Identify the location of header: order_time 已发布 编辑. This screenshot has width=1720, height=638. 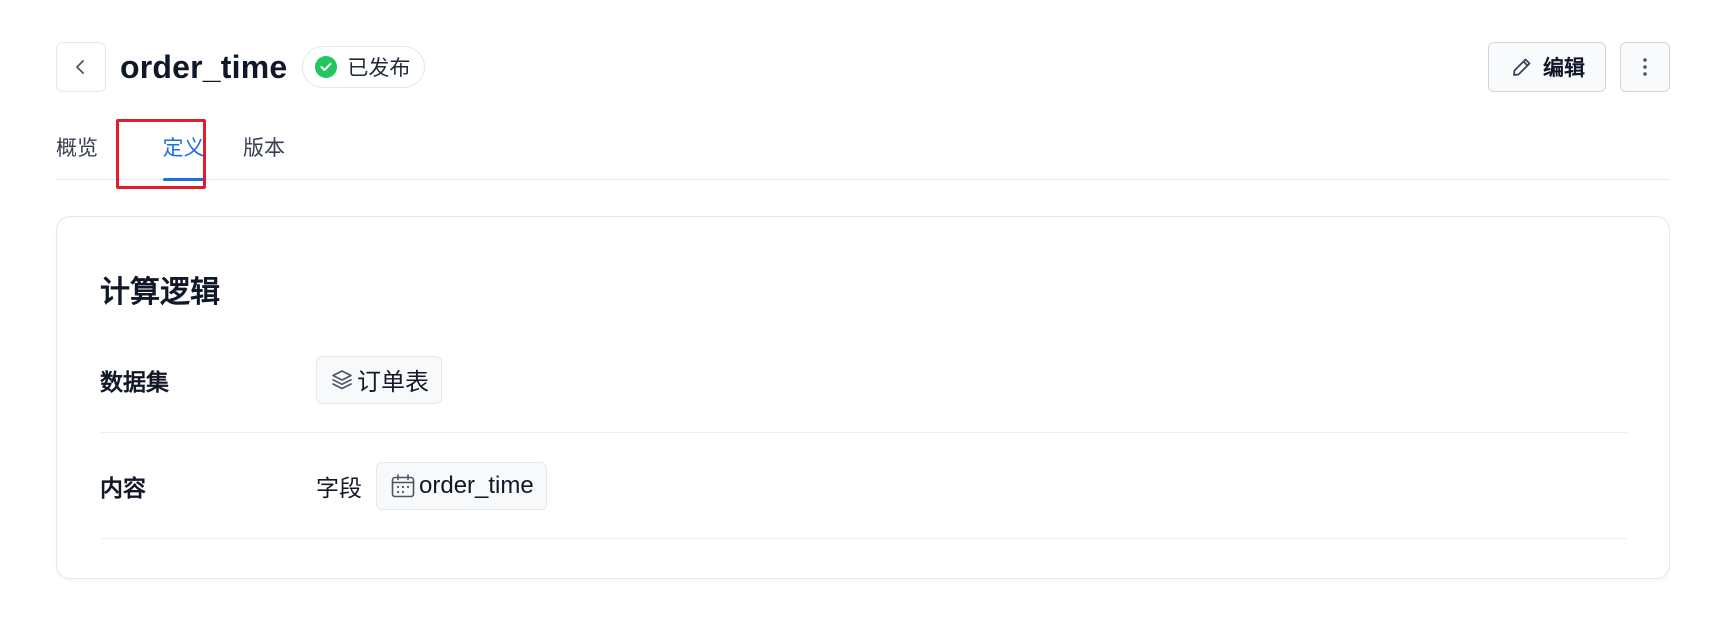
(863, 67).